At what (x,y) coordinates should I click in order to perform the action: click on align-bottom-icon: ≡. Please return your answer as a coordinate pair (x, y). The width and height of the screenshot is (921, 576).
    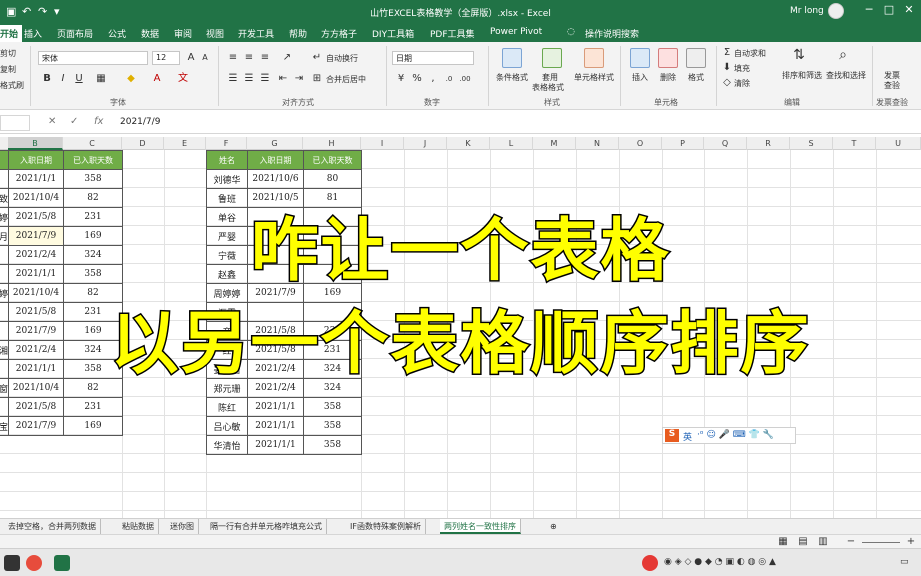
    Looking at the image, I should click on (265, 58).